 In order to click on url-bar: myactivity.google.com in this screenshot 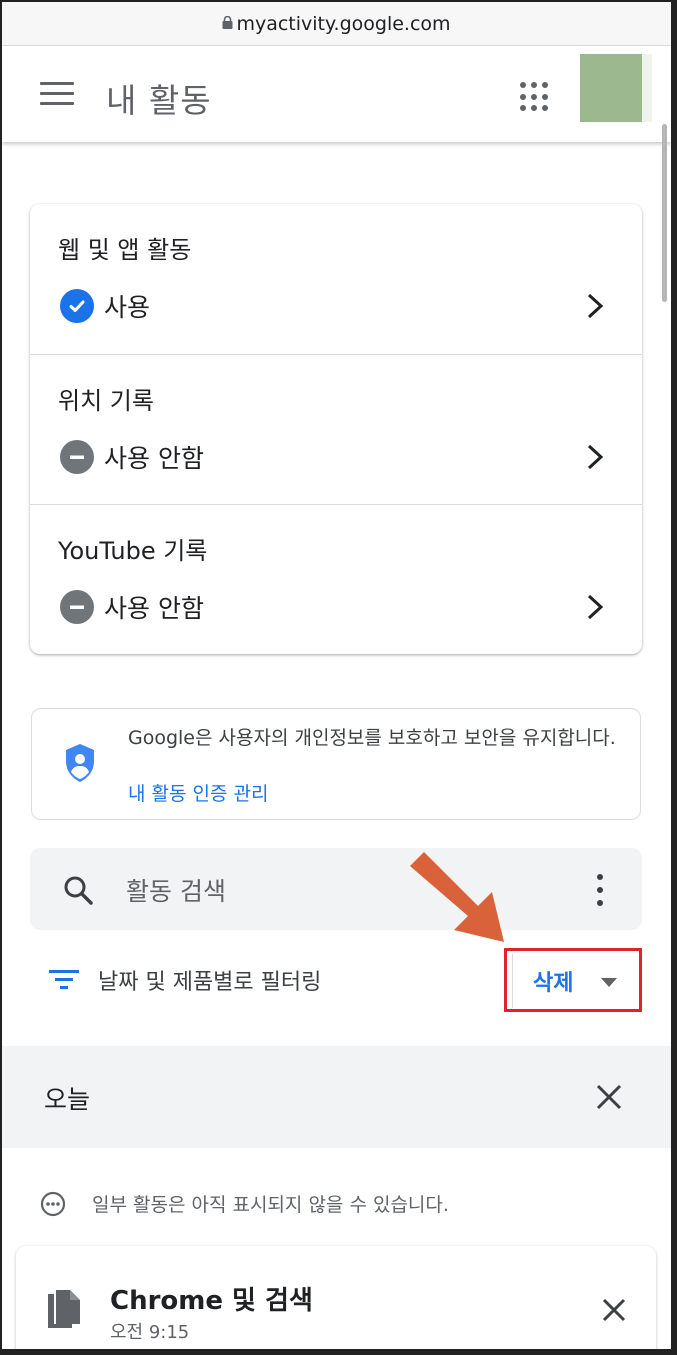, I will do `click(336, 24)`.